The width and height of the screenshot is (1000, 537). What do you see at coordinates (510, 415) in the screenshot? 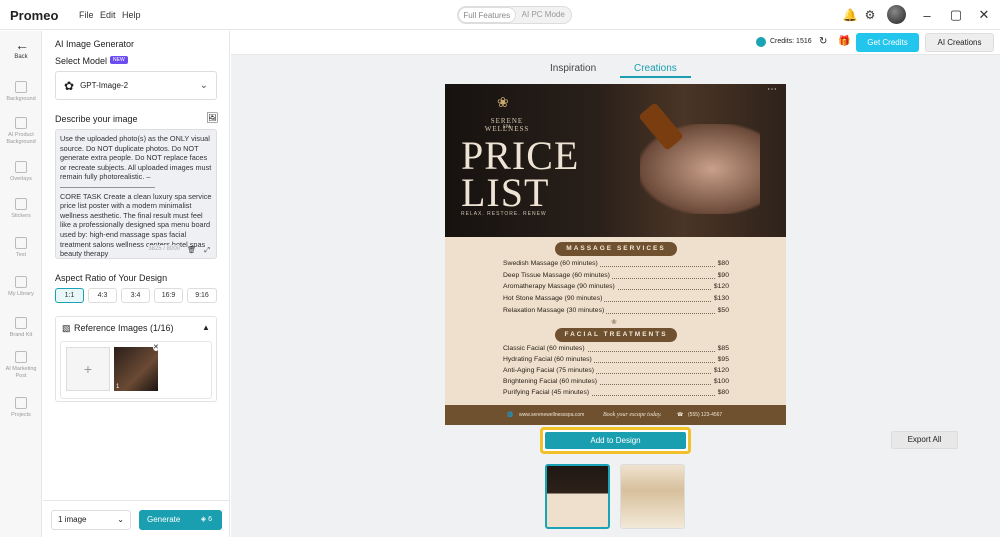
I see `web-icon: 🌐` at bounding box center [510, 415].